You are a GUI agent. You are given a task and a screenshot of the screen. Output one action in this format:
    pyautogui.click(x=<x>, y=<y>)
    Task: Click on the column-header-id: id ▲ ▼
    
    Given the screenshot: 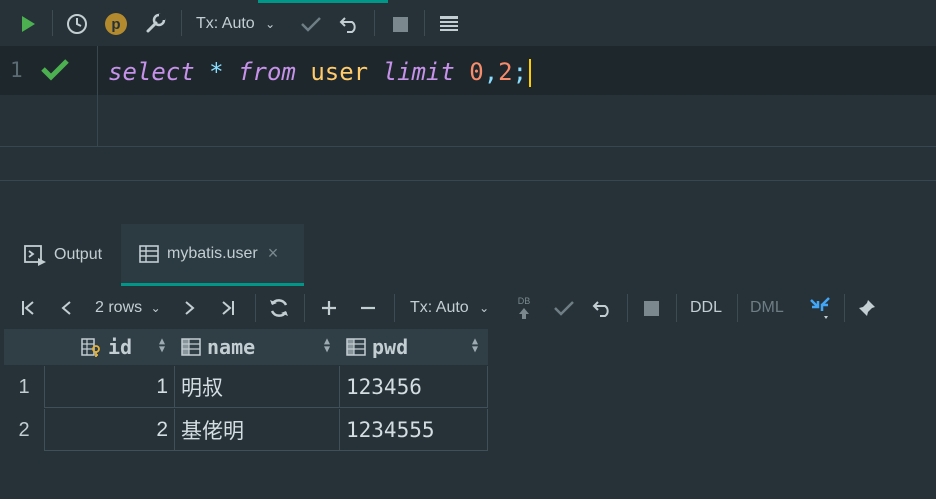 What is the action you would take?
    pyautogui.click(x=109, y=347)
    